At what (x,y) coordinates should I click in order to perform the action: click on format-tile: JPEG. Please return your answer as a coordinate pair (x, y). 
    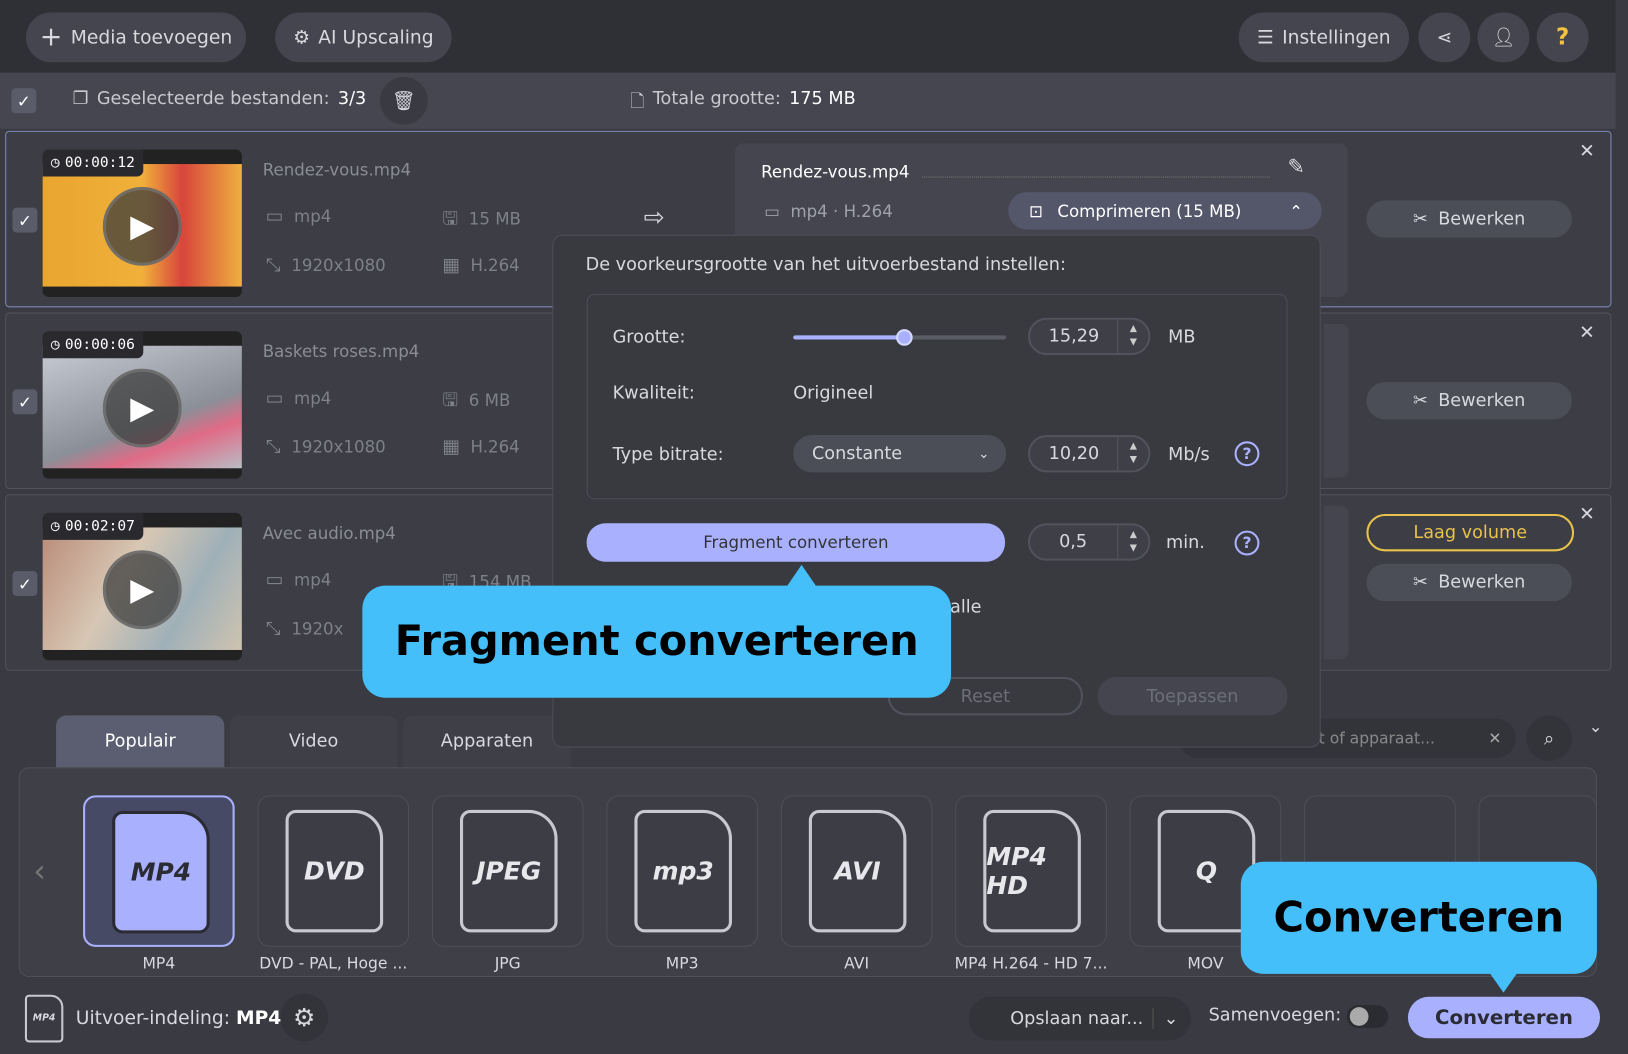
    Looking at the image, I should click on (507, 871).